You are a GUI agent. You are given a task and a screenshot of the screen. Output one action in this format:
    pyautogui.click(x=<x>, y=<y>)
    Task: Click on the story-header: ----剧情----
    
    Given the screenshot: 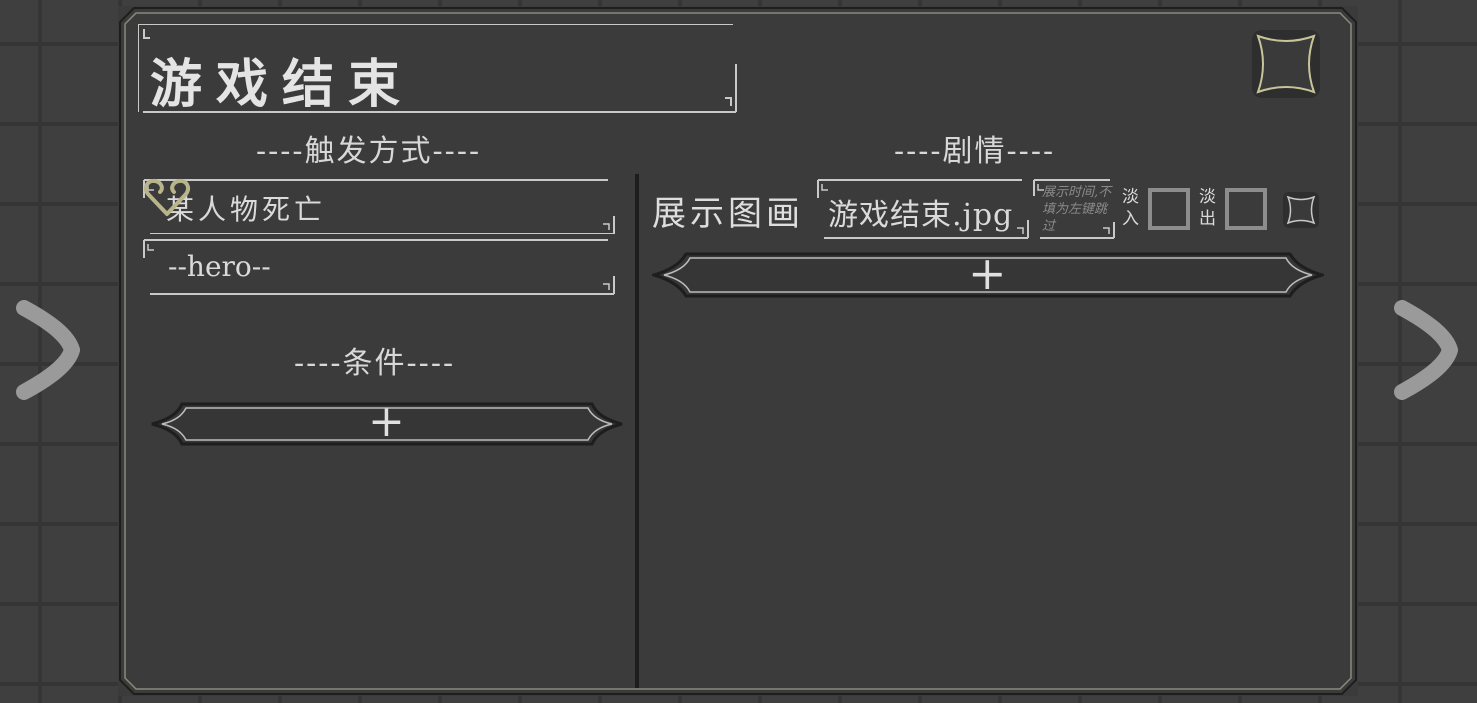 What is the action you would take?
    pyautogui.click(x=975, y=151)
    